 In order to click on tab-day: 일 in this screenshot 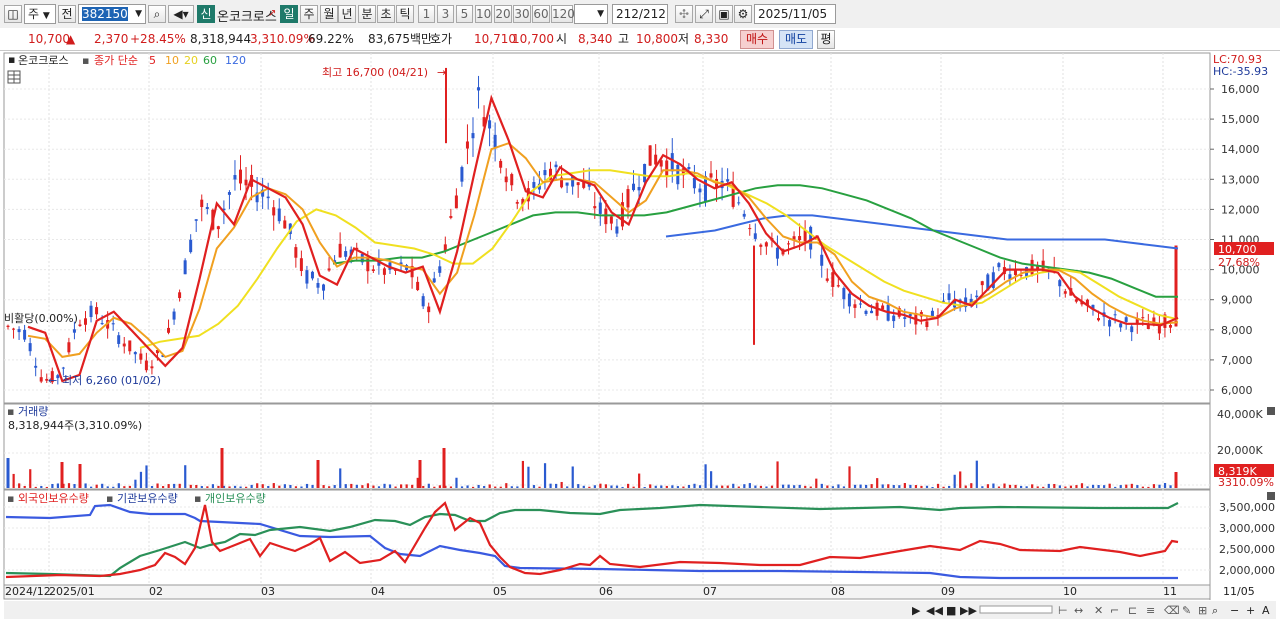, I will do `click(289, 14)`.